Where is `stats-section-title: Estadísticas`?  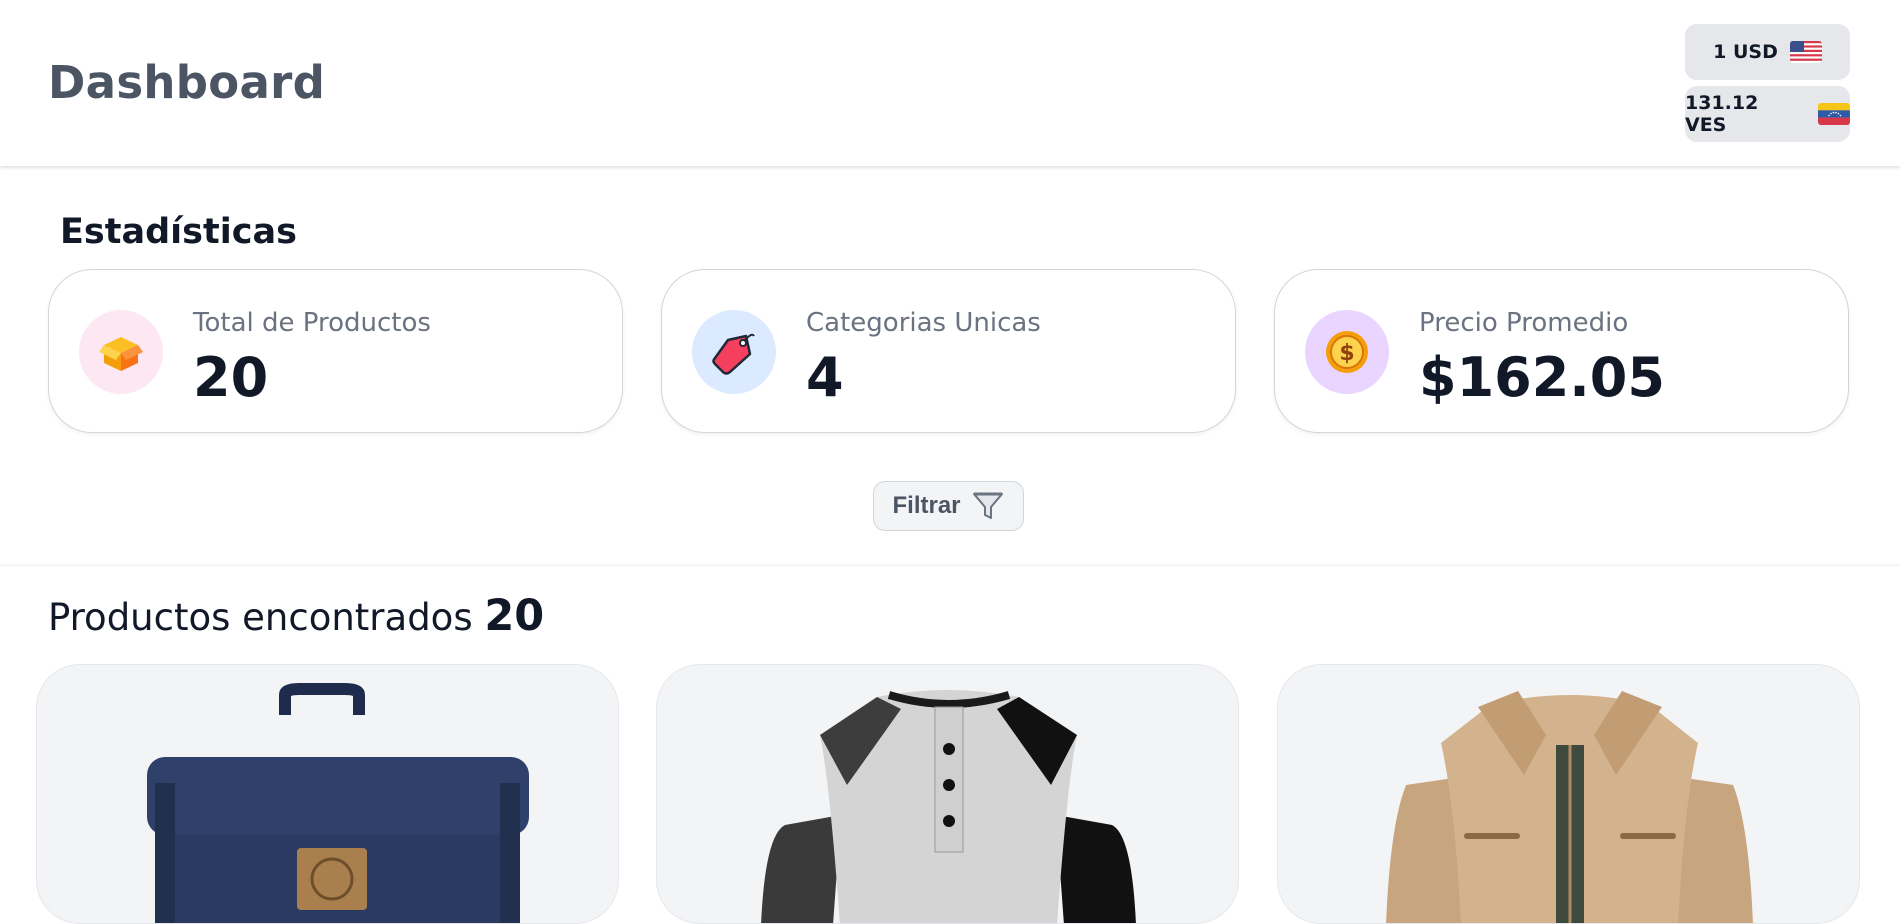 stats-section-title: Estadísticas is located at coordinates (178, 232).